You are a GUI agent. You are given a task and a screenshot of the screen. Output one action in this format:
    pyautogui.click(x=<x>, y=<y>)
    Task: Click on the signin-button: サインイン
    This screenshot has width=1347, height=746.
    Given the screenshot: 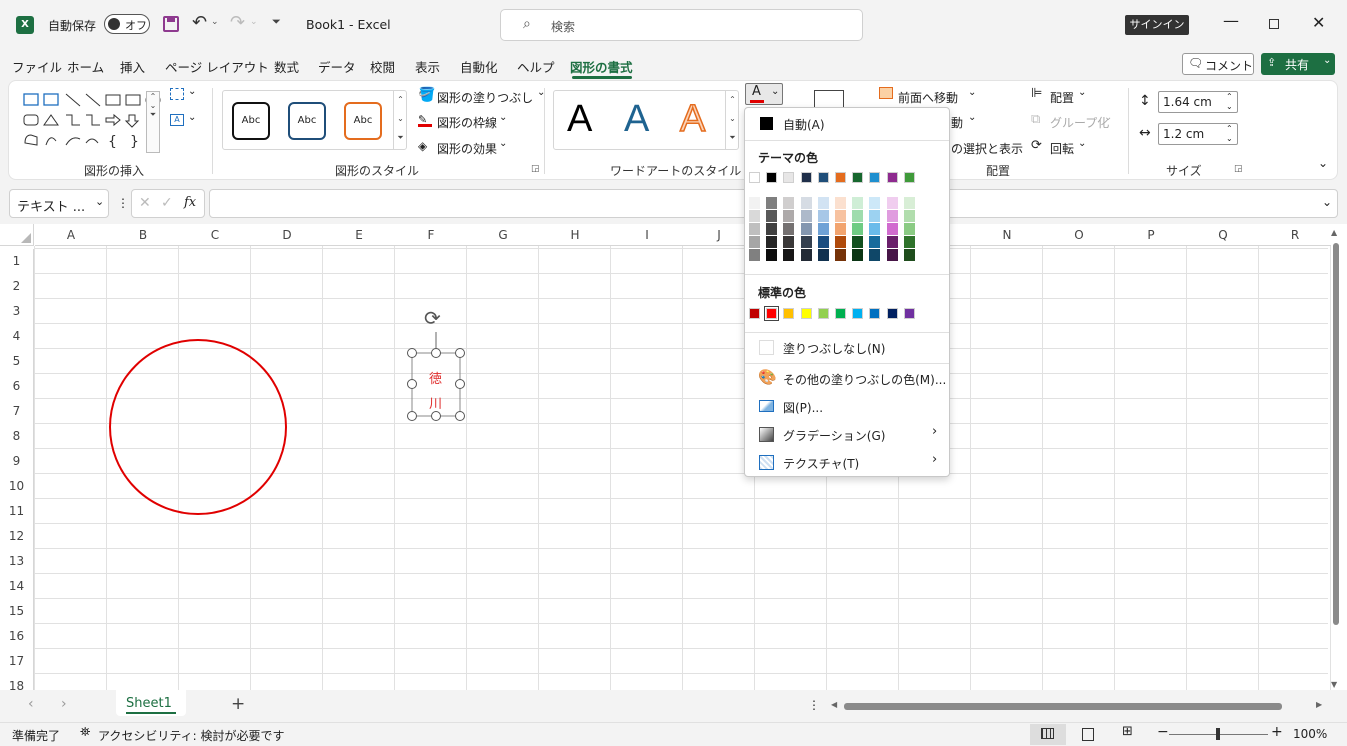 What is the action you would take?
    pyautogui.click(x=1157, y=25)
    